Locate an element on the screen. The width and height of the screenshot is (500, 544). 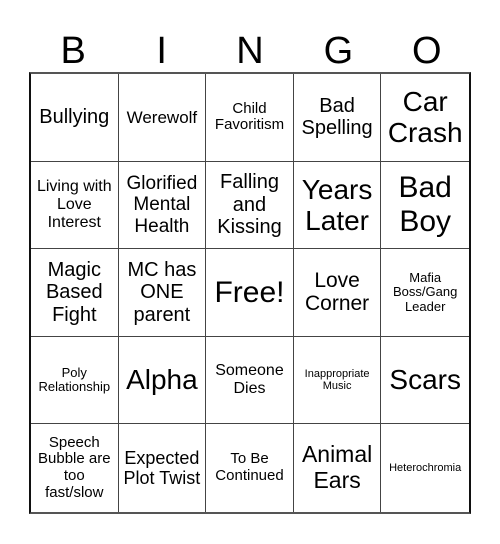
bingo-cell: Mafia Boss/Gang Leader is located at coordinates (425, 293).